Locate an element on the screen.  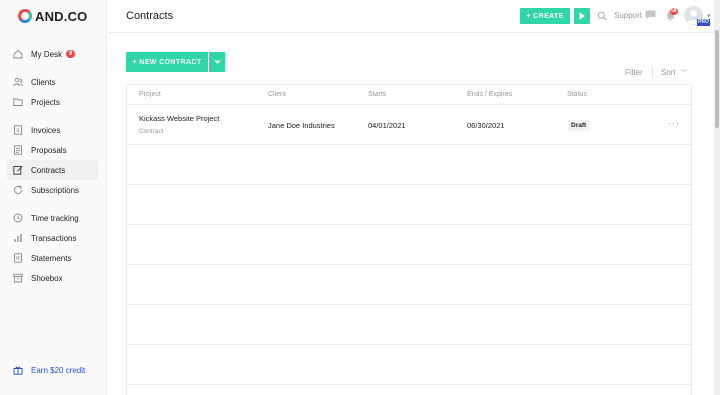
folder-icon is located at coordinates (18, 102).